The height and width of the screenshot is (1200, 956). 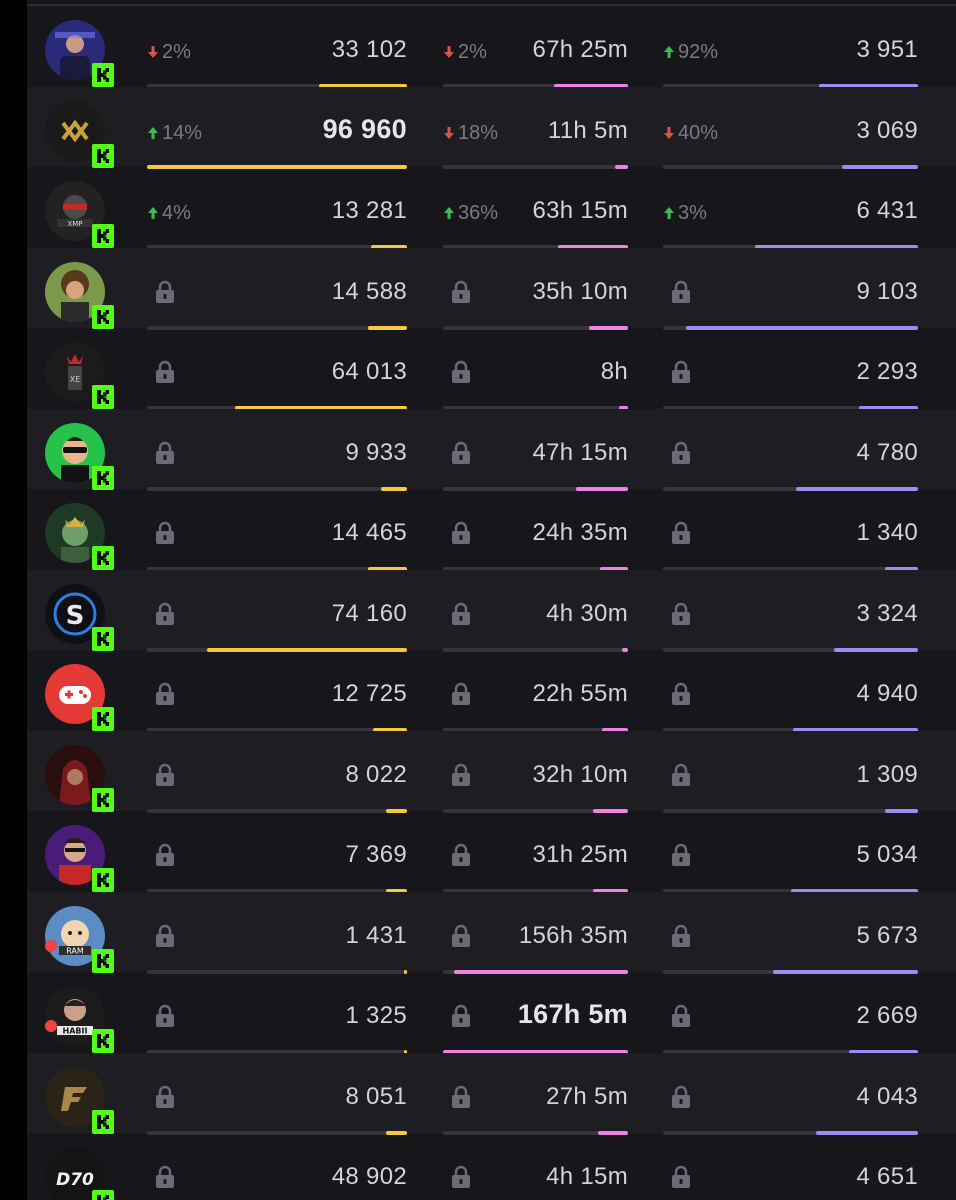 I want to click on streamer-row: 14% 96 960 18% 11h 5m 40% 3 069, so click(x=491, y=127).